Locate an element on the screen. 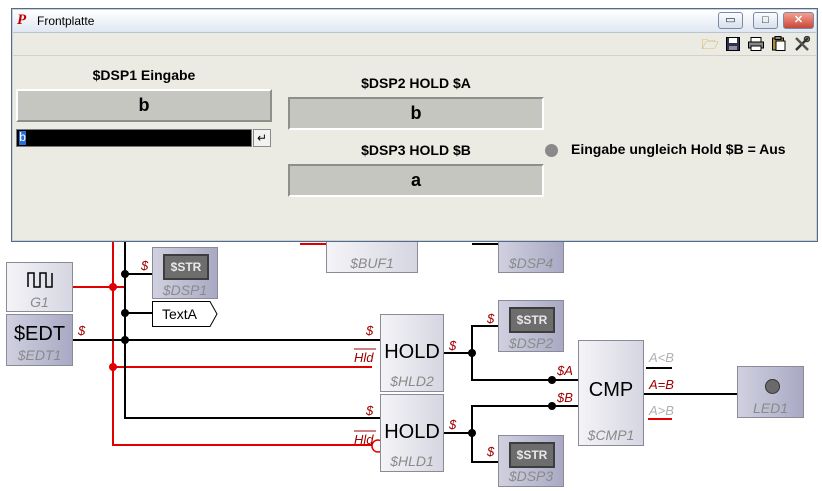 This screenshot has width=822, height=491. dsp1-str-box: $STR is located at coordinates (186, 267).